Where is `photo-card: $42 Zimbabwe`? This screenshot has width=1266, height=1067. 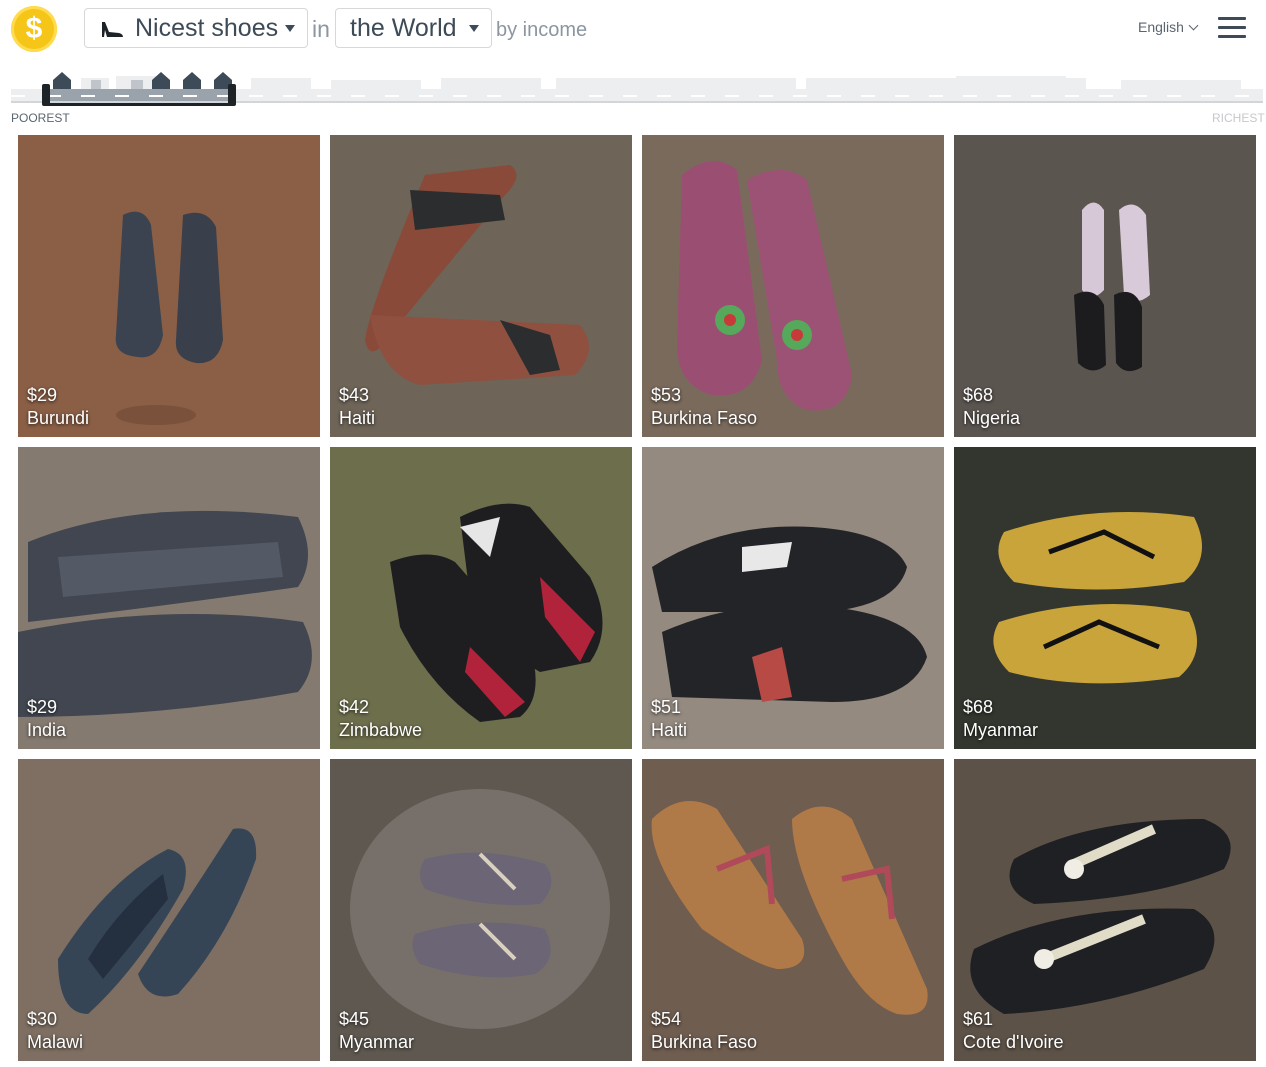 photo-card: $42 Zimbabwe is located at coordinates (481, 598).